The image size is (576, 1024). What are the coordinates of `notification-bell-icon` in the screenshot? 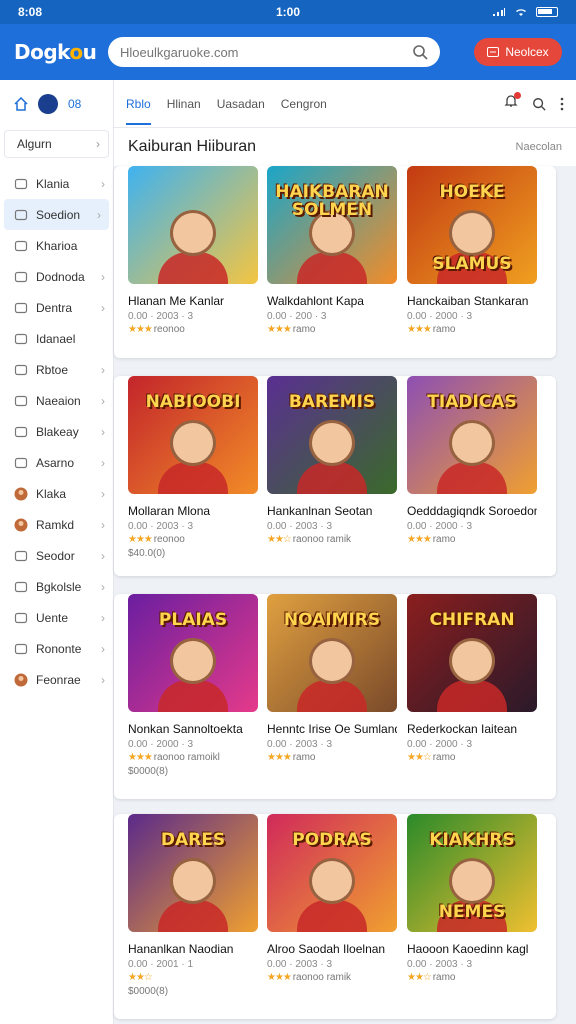 It's located at (512, 102).